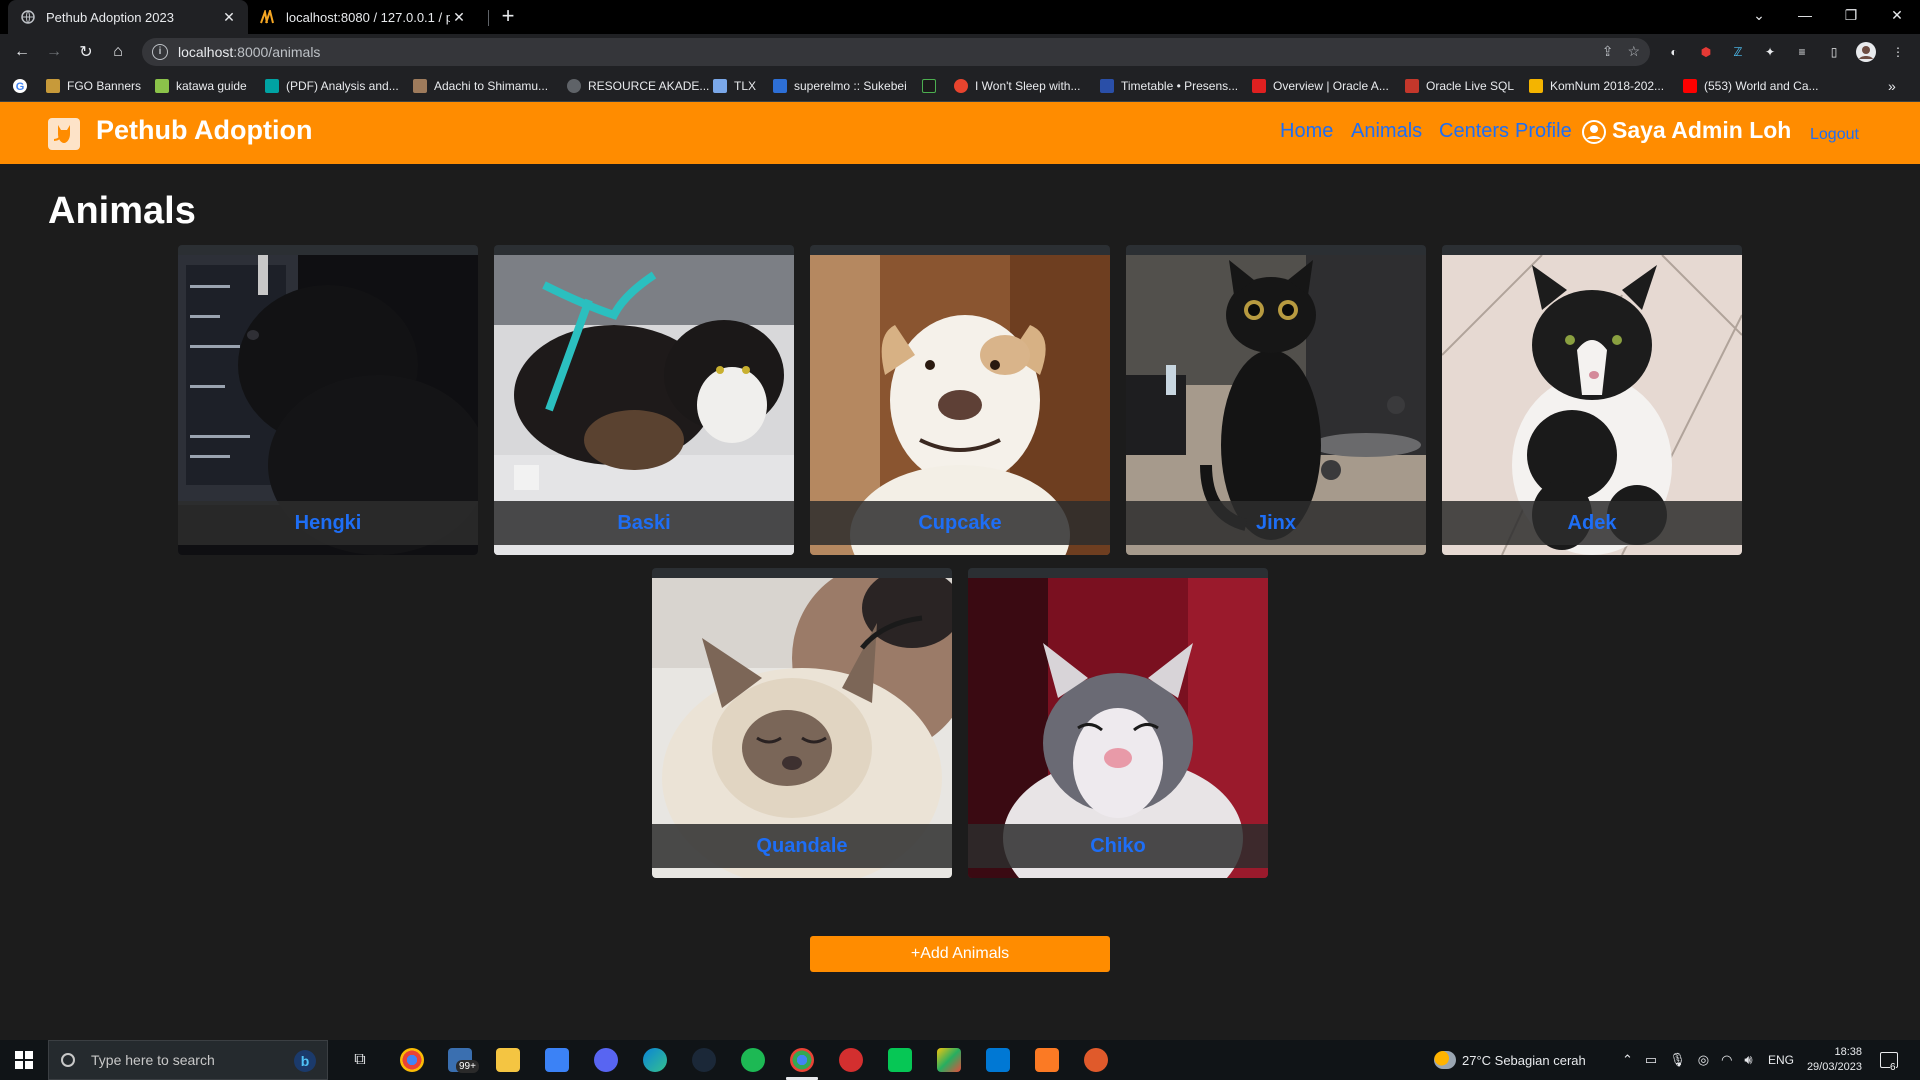 The width and height of the screenshot is (1920, 1080). Describe the element at coordinates (1118, 846) in the screenshot. I see `animal-name: Chiko` at that location.